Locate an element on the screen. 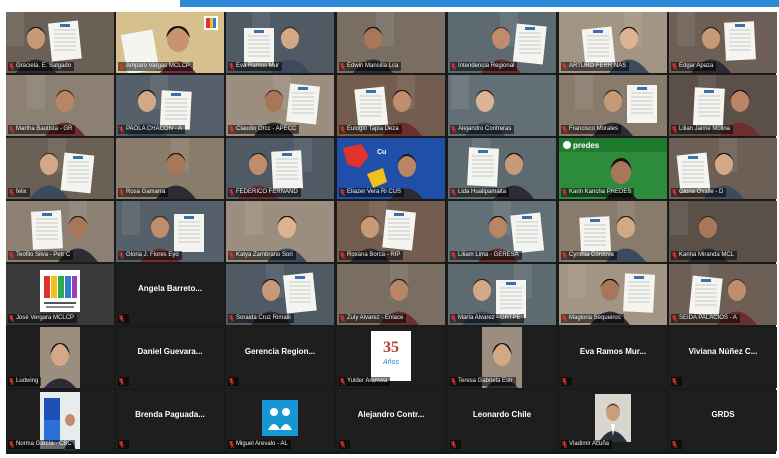  participant-tile-francisco-morales: Francisco Morales is located at coordinates (613, 105).